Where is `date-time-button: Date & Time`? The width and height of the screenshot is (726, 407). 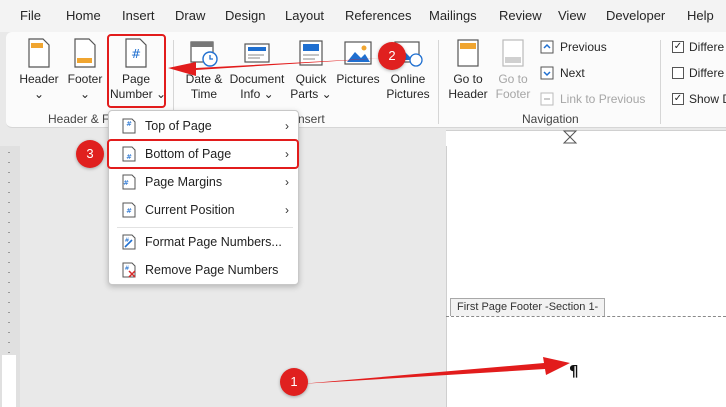 date-time-button: Date & Time is located at coordinates (204, 70).